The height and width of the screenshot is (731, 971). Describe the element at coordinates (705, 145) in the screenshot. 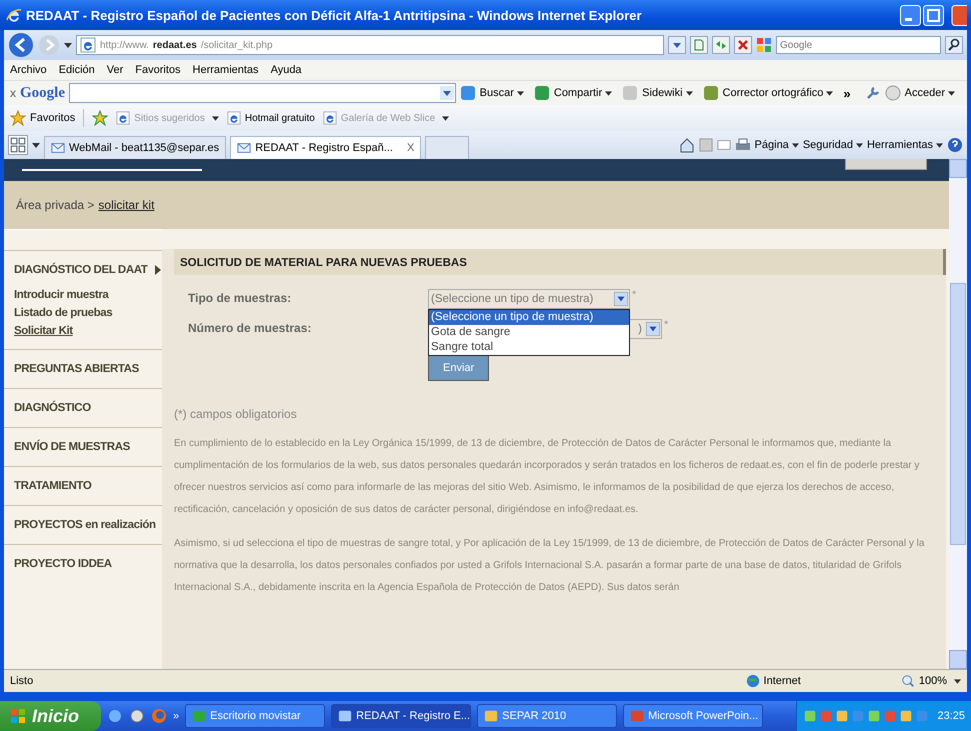

I see `feed-icon` at that location.